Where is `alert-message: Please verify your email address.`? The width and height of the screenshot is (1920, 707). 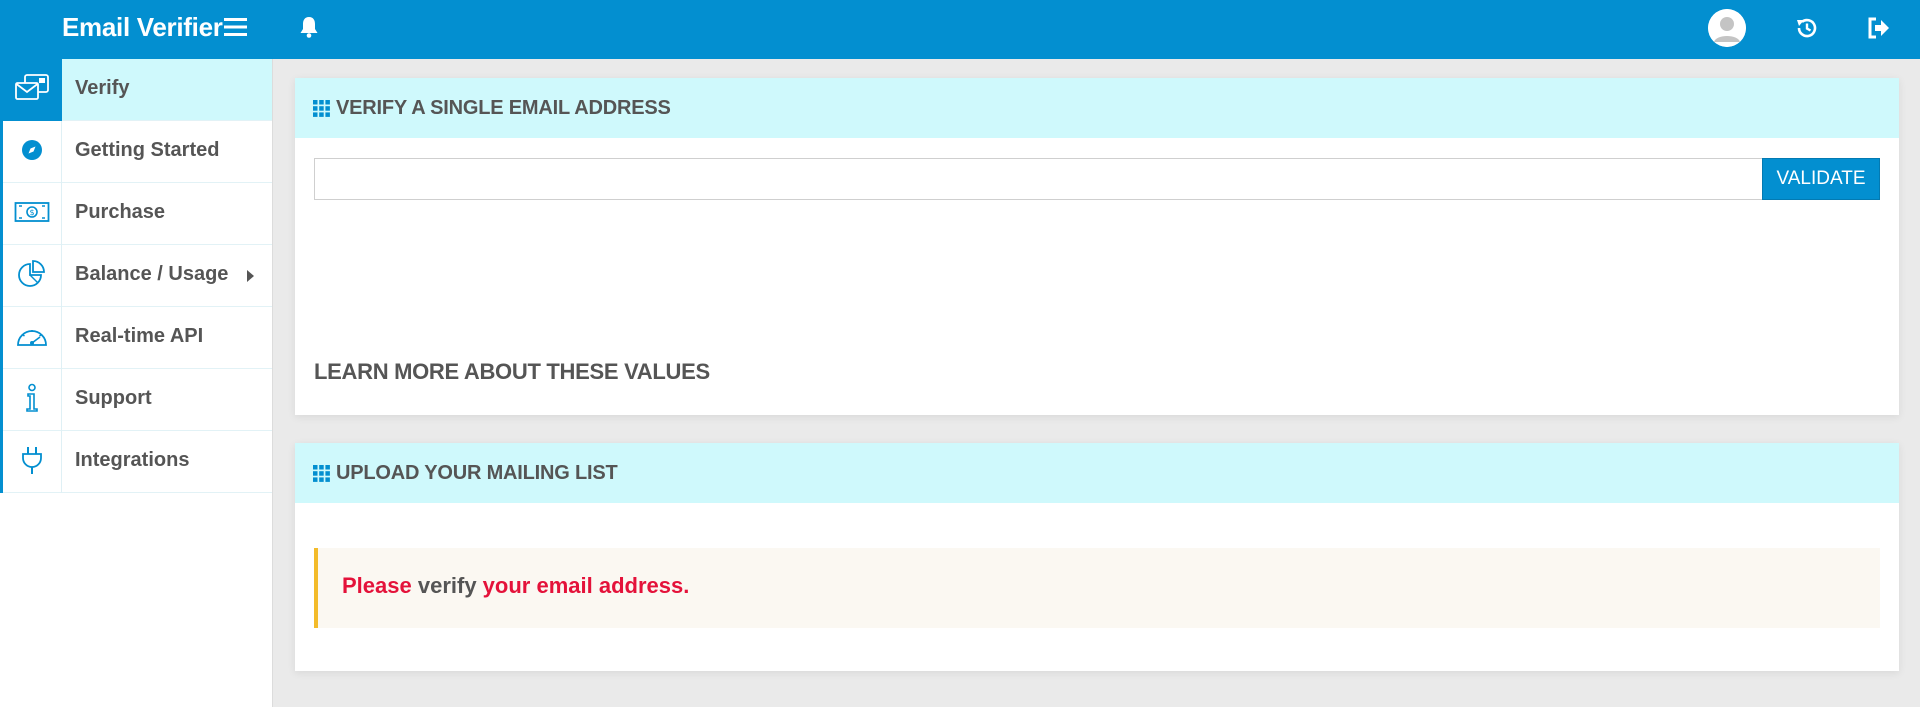
alert-message: Please verify your email address. is located at coordinates (515, 586).